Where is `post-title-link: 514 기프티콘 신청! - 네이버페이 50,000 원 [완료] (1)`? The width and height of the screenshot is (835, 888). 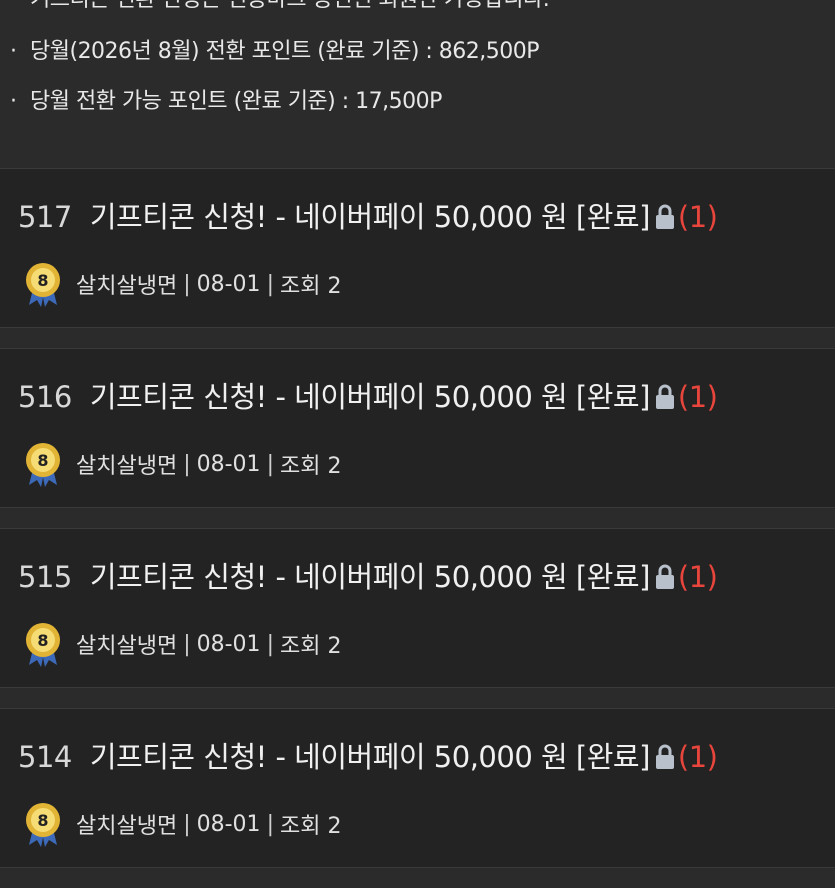 post-title-link: 514 기프티콘 신청! - 네이버페이 50,000 원 [완료] (1) is located at coordinates (368, 757).